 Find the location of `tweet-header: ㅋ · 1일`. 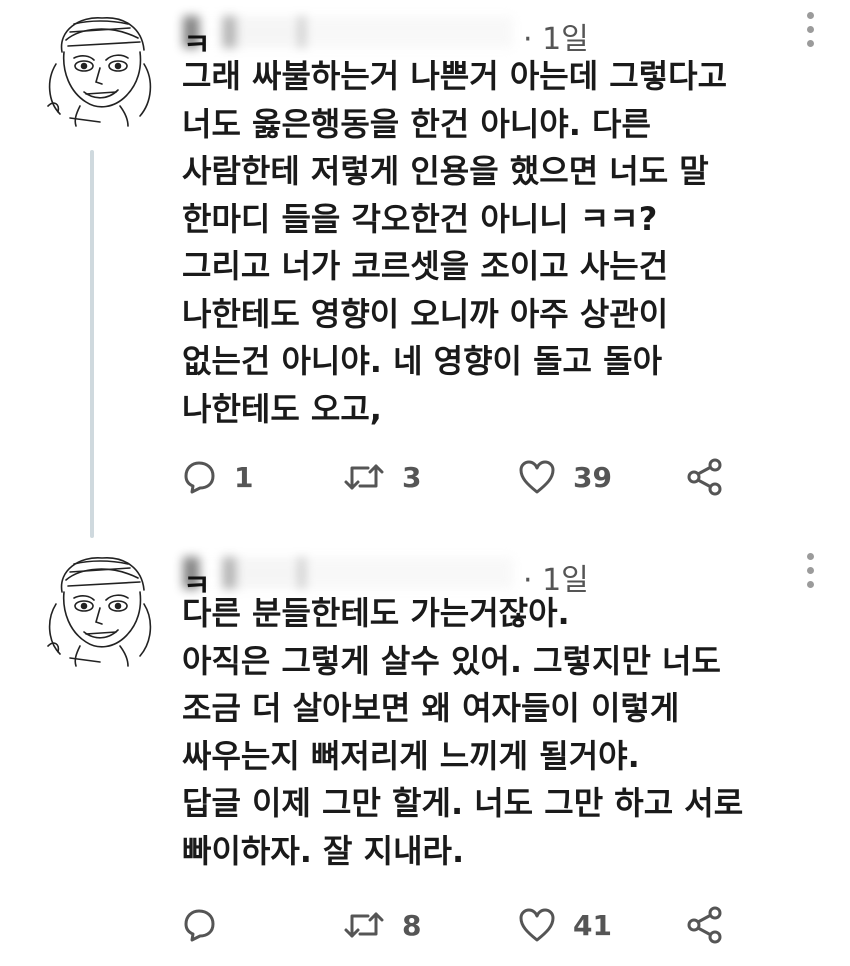

tweet-header: ㅋ · 1일 is located at coordinates (403, 35).